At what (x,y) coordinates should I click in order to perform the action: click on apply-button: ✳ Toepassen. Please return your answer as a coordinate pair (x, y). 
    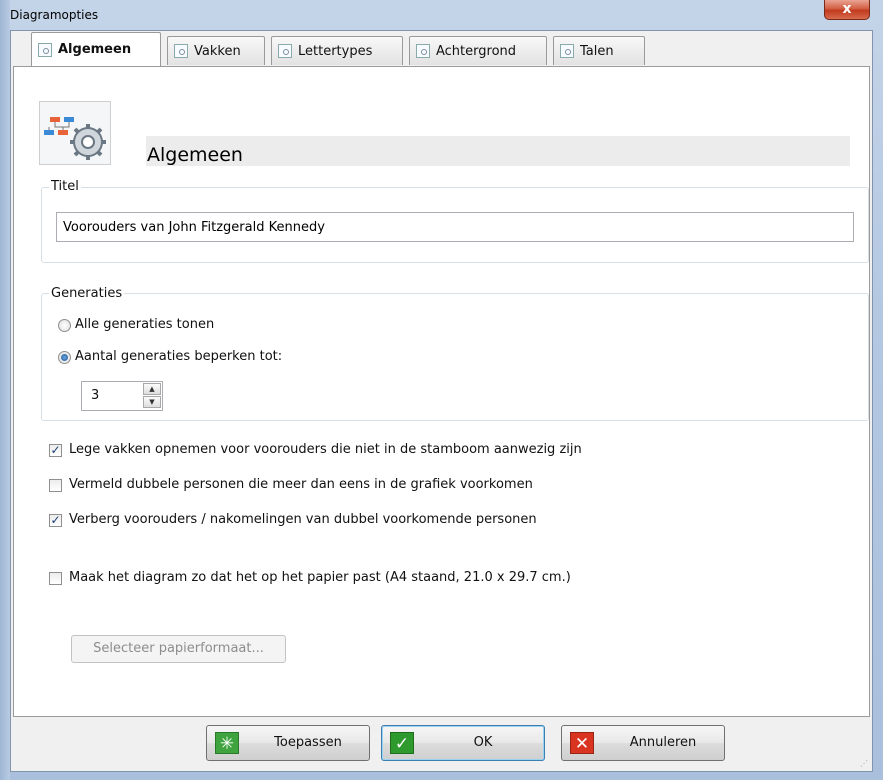
    Looking at the image, I should click on (288, 743).